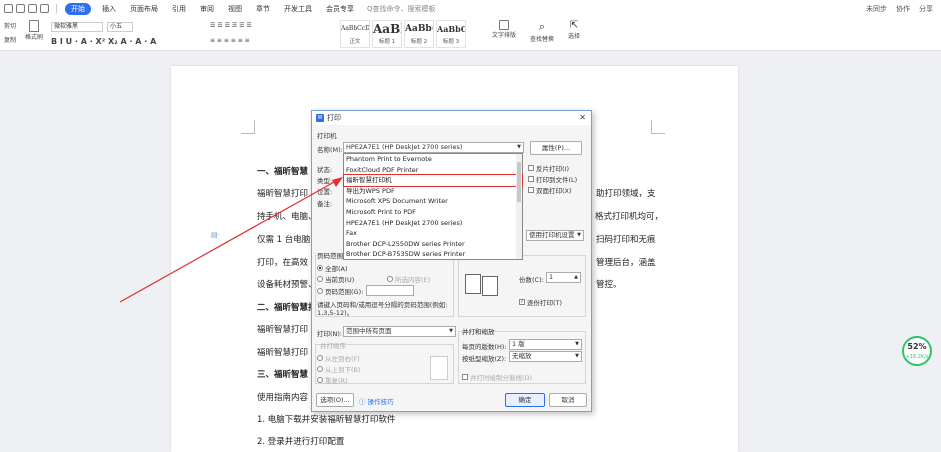 The image size is (941, 452). I want to click on repeat-radio: 重复(R), so click(332, 380).